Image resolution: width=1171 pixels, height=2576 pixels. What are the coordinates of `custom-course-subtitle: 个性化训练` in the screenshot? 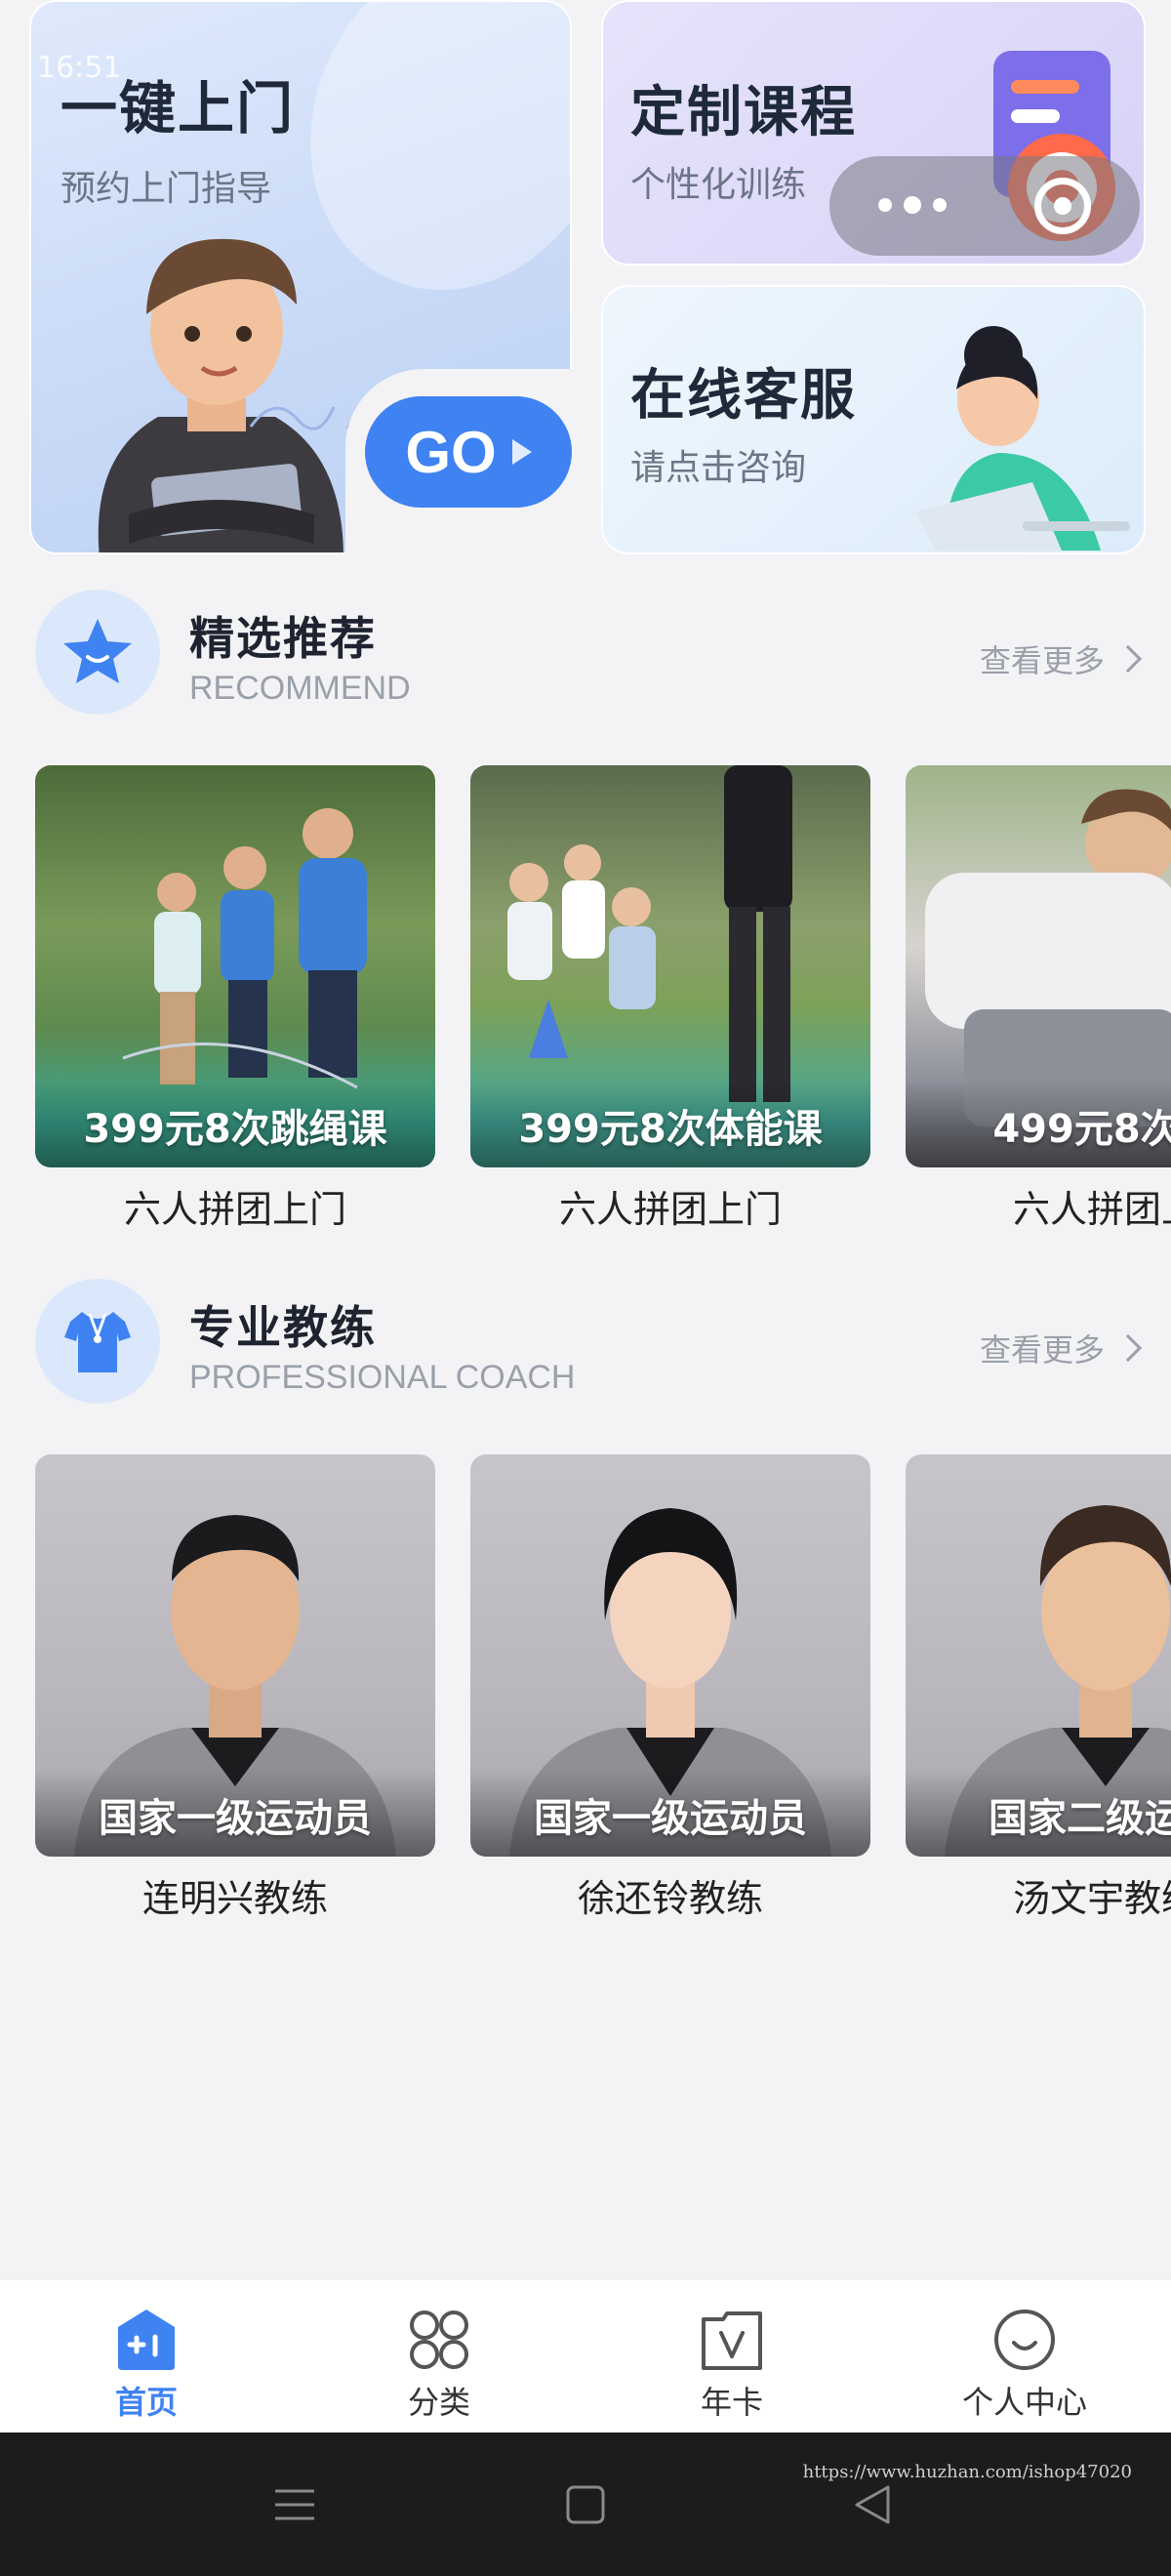 It's located at (718, 185).